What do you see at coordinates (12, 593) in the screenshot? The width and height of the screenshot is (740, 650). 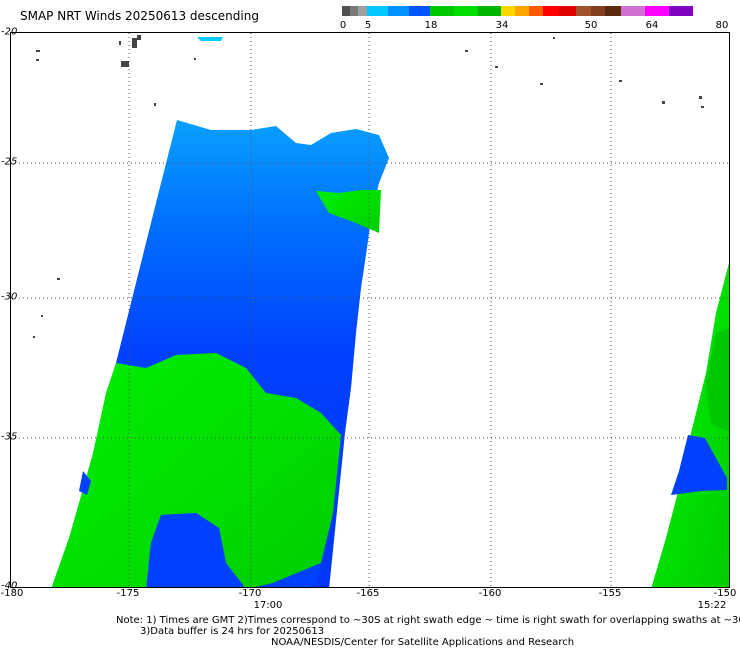 I see `longitude-label: -180` at bounding box center [12, 593].